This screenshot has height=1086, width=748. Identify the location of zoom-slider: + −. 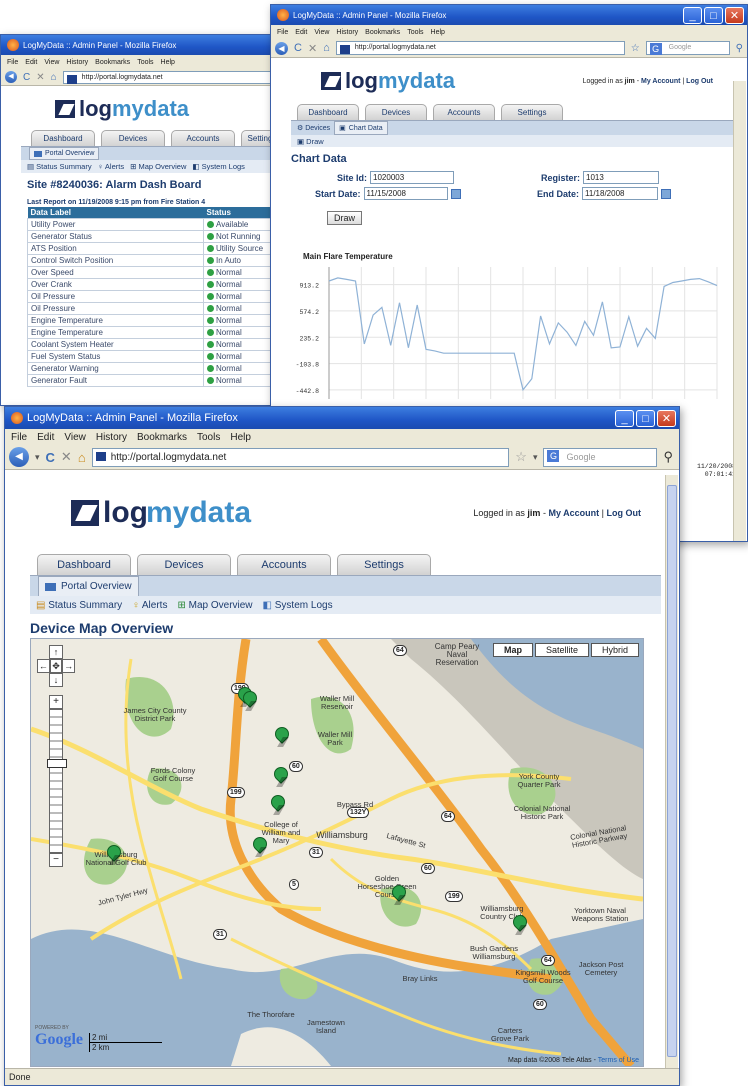
(57, 781).